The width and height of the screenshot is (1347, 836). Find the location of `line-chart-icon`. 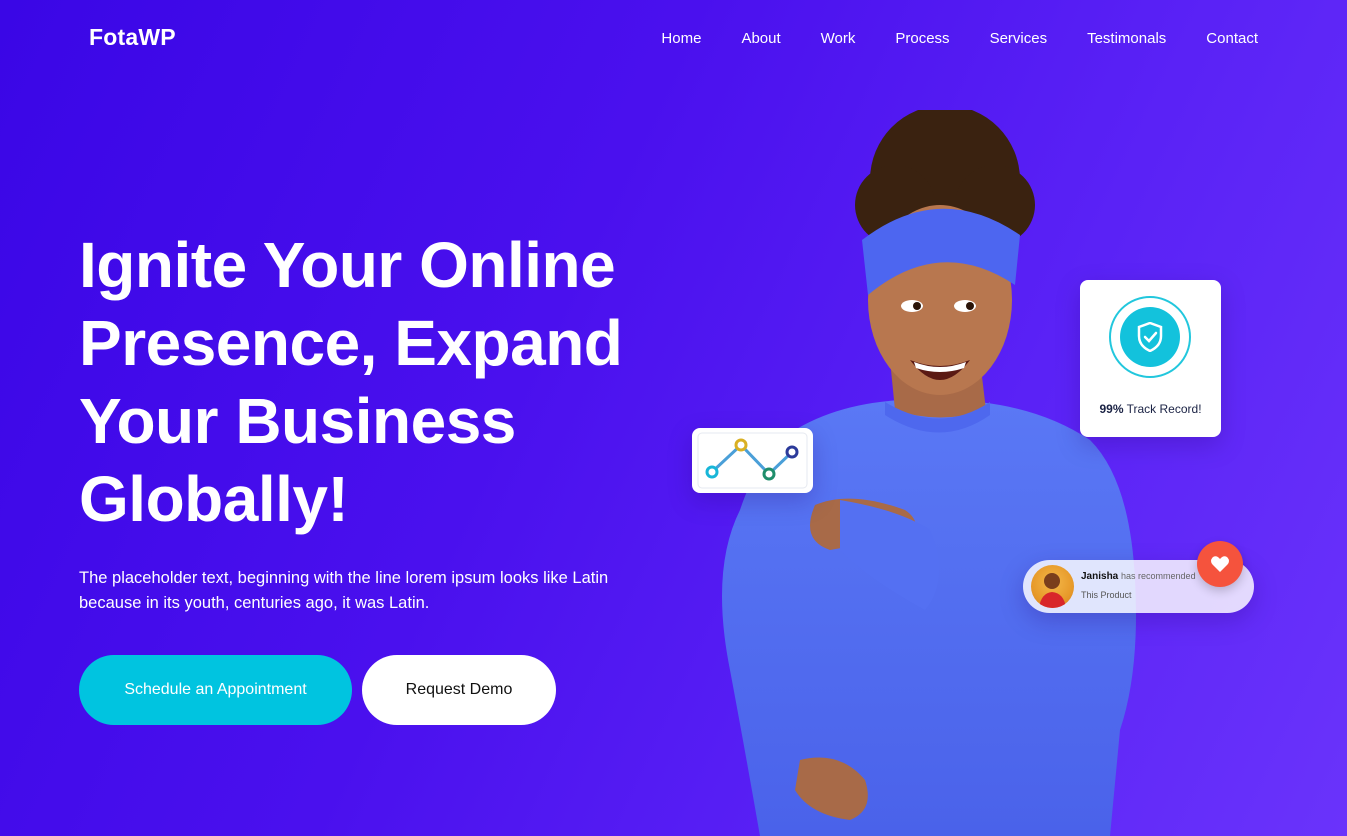

line-chart-icon is located at coordinates (752, 460).